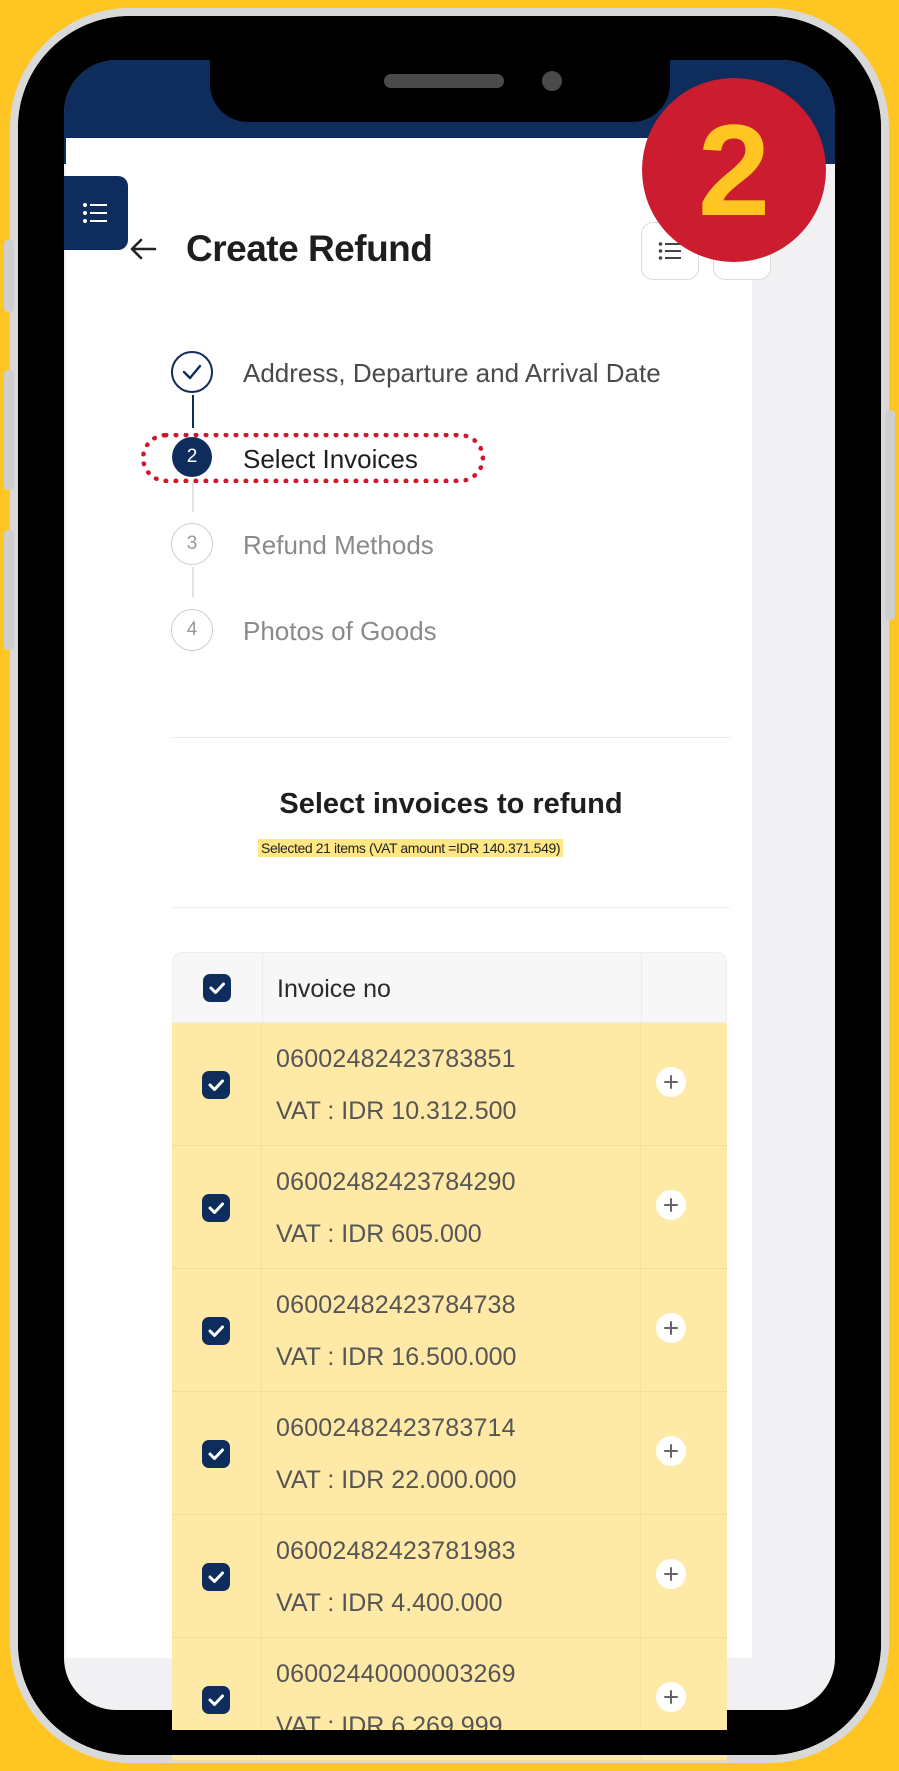 This screenshot has height=1771, width=899. What do you see at coordinates (340, 631) in the screenshot?
I see `step-4-label: Photos of Goods` at bounding box center [340, 631].